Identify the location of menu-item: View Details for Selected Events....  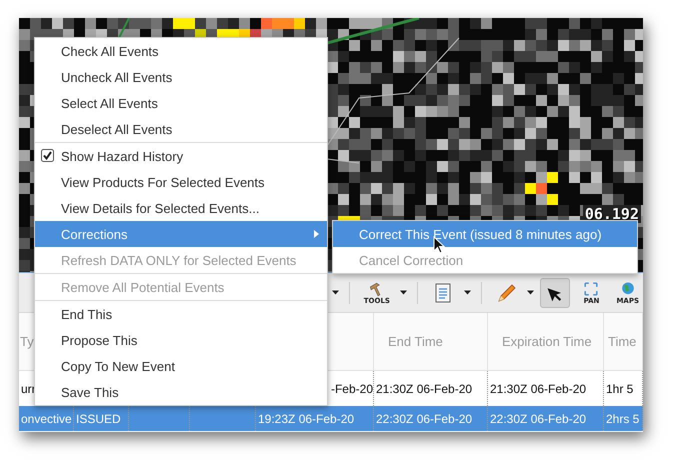
(181, 208).